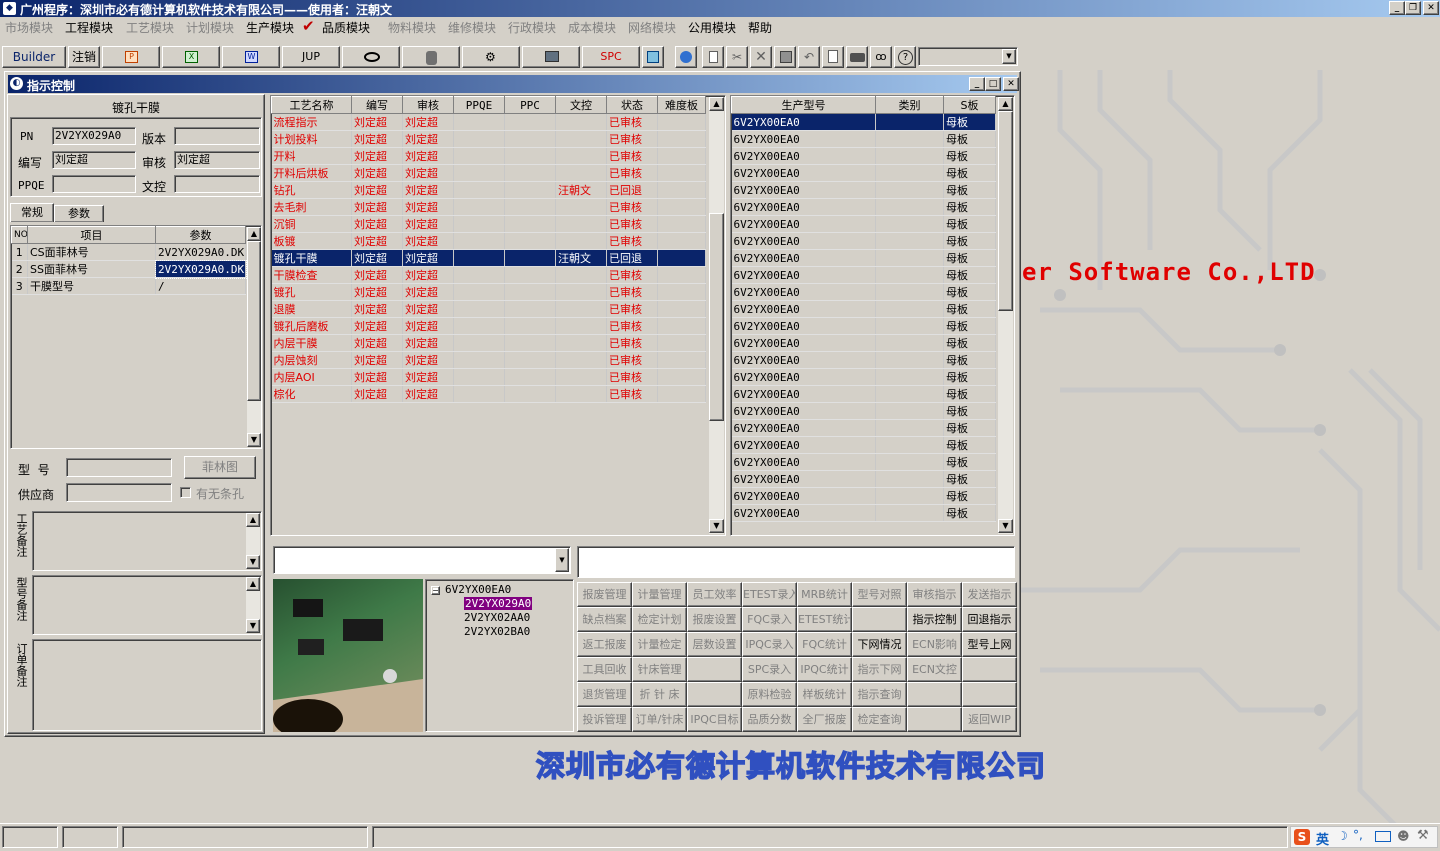 Image resolution: width=1440 pixels, height=851 pixels. What do you see at coordinates (989, 594) in the screenshot?
I see `function-button: 发送指示` at bounding box center [989, 594].